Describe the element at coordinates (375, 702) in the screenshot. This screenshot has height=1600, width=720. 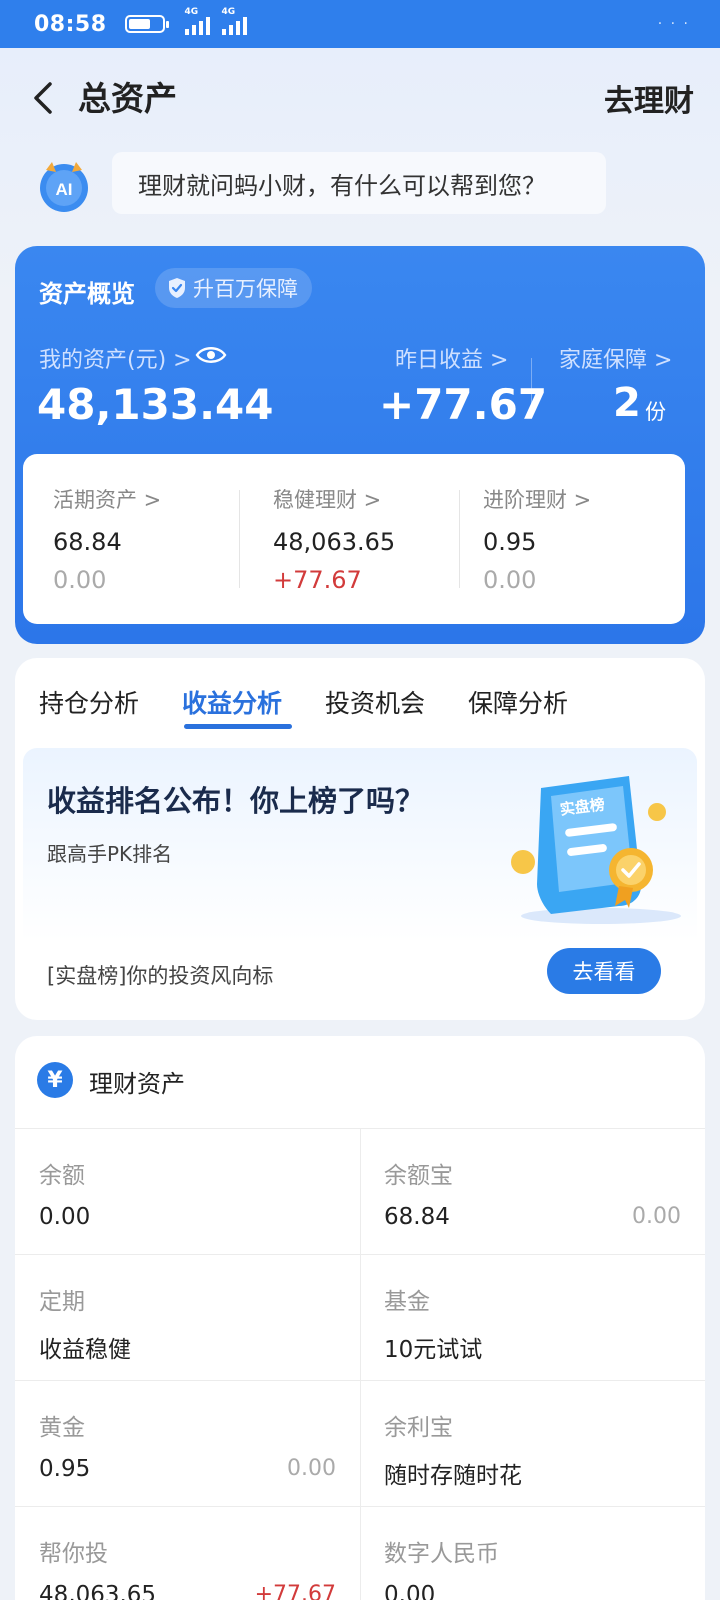
I see `tab-investment-opportunity: 投资机会` at that location.